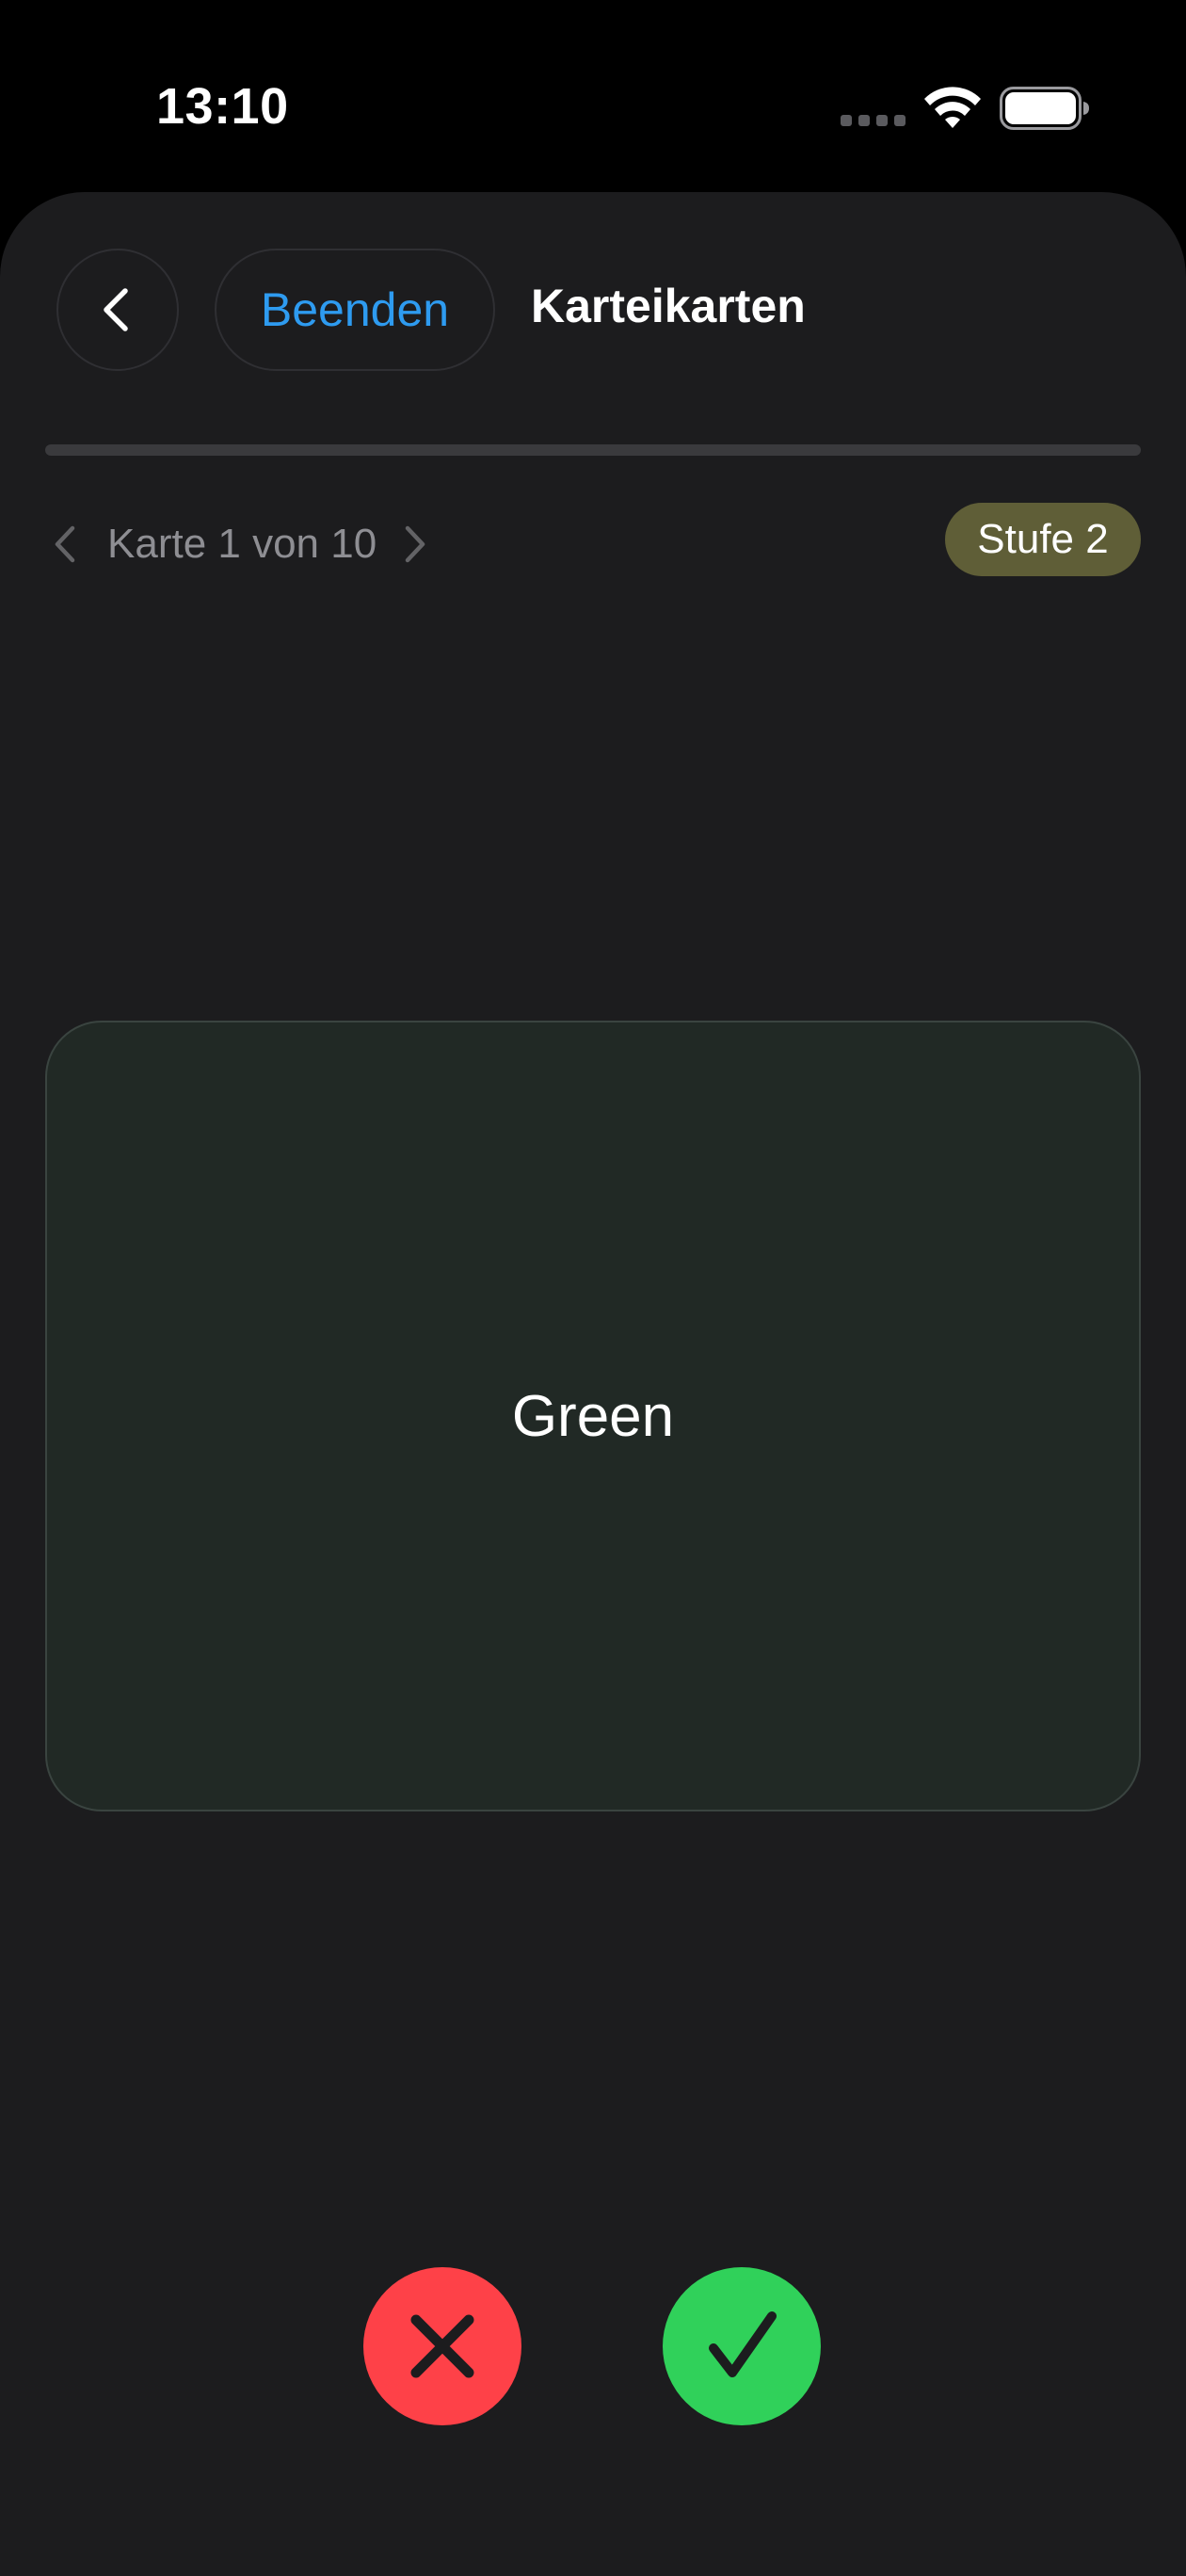 The image size is (1186, 2576). What do you see at coordinates (873, 120) in the screenshot?
I see `cellular-signal-icon` at bounding box center [873, 120].